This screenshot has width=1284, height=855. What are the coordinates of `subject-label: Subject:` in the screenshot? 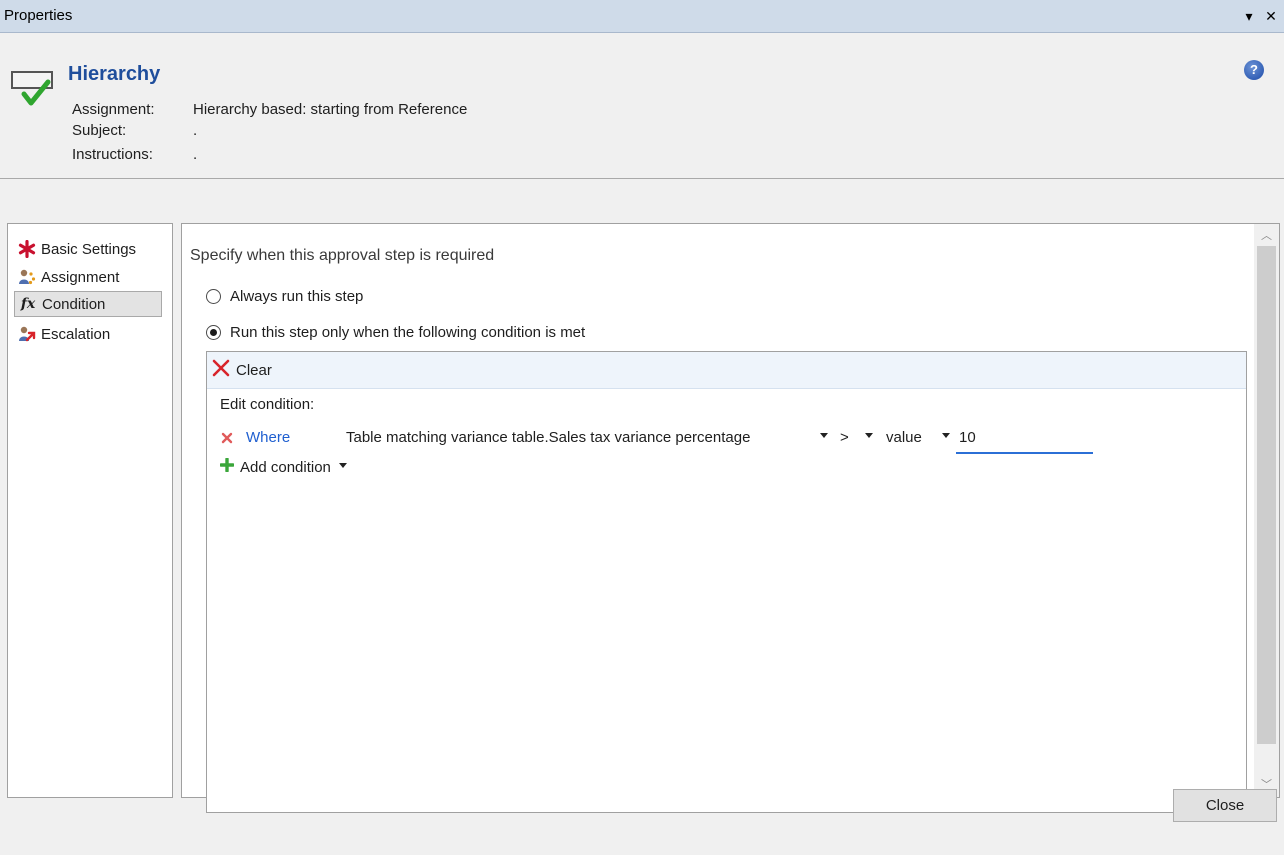 It's located at (99, 130).